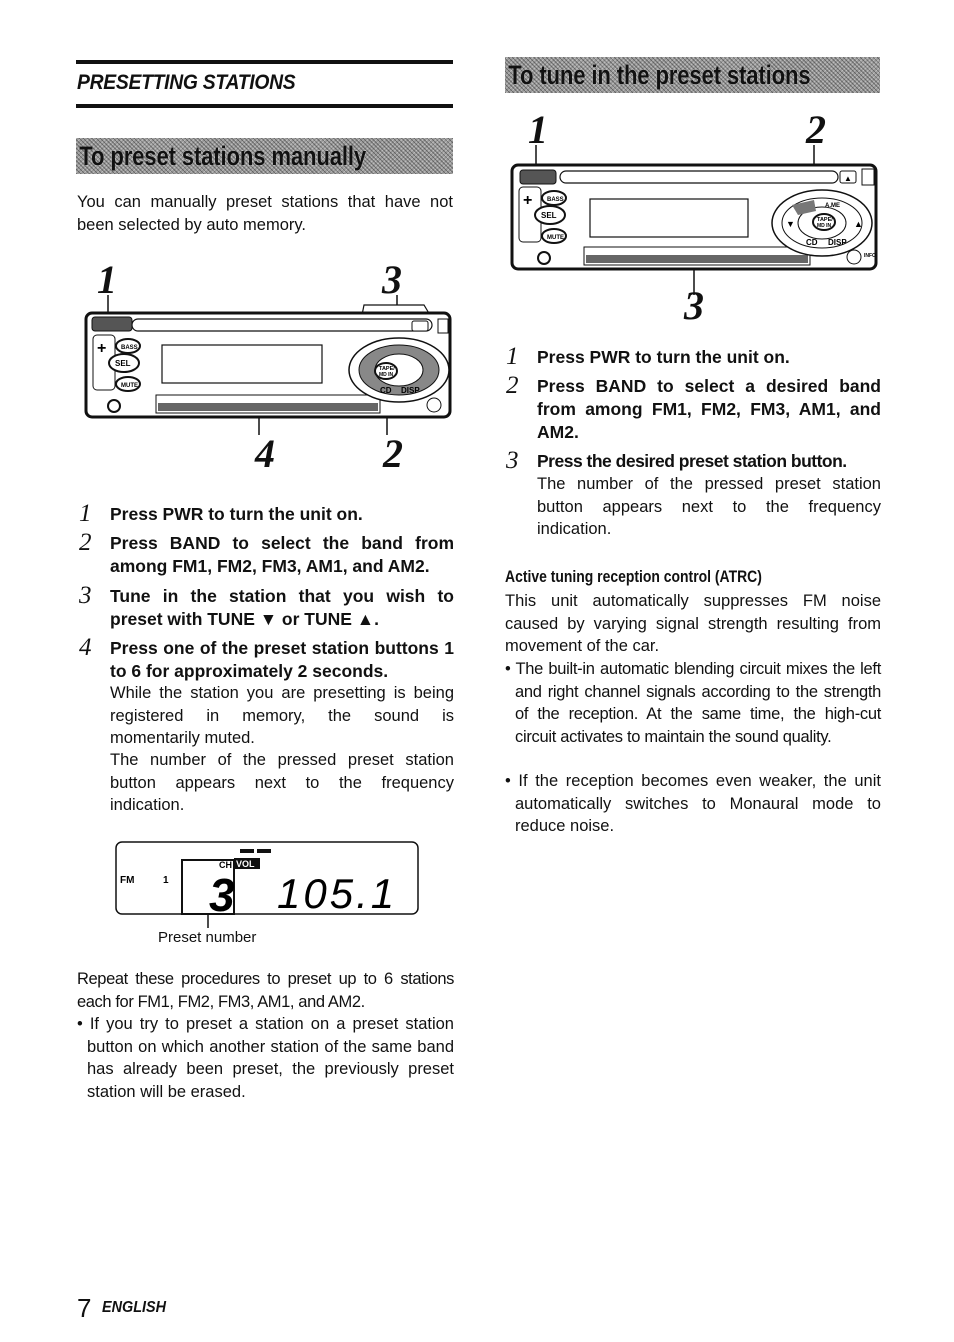 Image resolution: width=954 pixels, height=1342 pixels. I want to click on car-stereo-illustration-left: + BASS SEL MUTE TAPE/ MD IN CD DISP, so click(268, 365).